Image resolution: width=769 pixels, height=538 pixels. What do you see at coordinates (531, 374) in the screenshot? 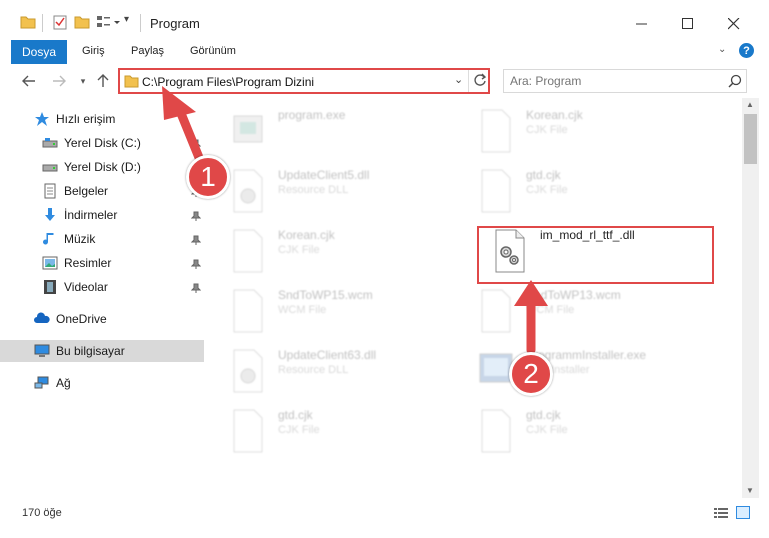
I see `step-2-badge: 2` at bounding box center [531, 374].